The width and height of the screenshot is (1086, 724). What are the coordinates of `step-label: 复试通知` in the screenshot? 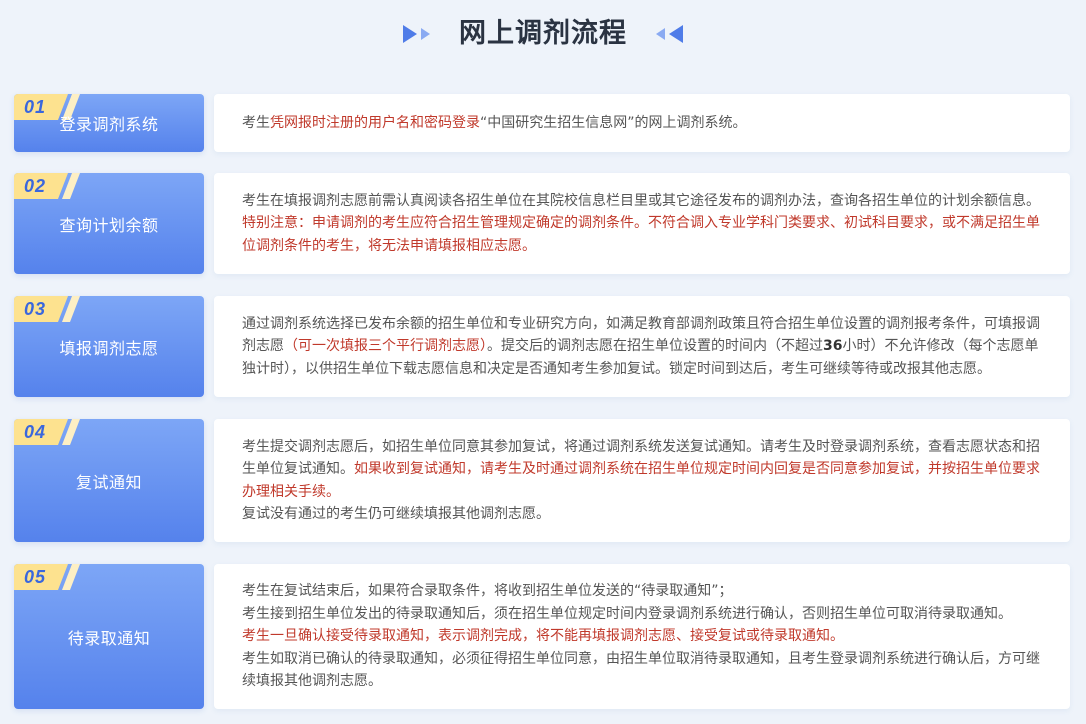 It's located at (108, 482).